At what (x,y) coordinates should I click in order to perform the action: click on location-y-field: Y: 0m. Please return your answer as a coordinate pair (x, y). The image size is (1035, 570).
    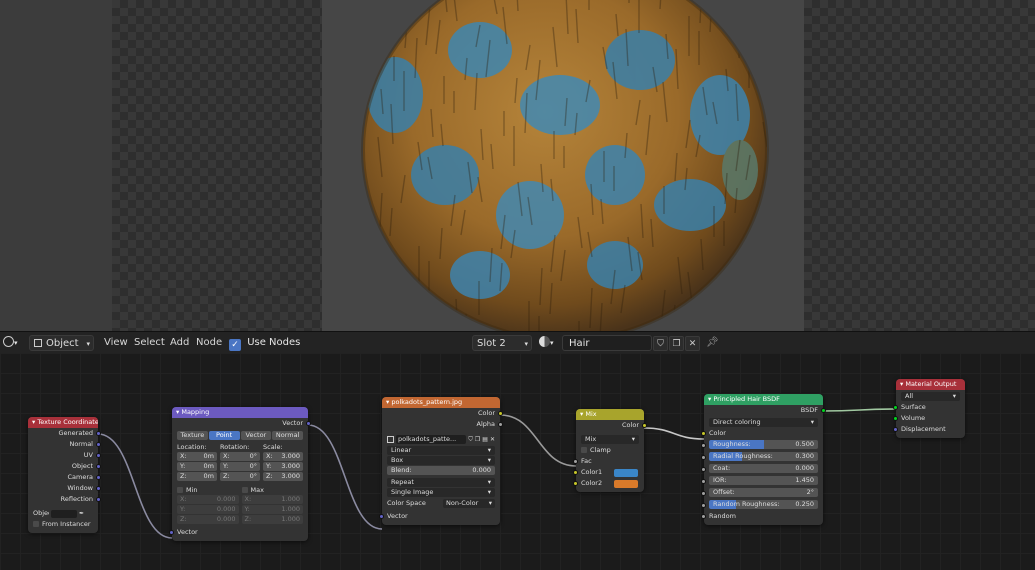
    Looking at the image, I should click on (197, 466).